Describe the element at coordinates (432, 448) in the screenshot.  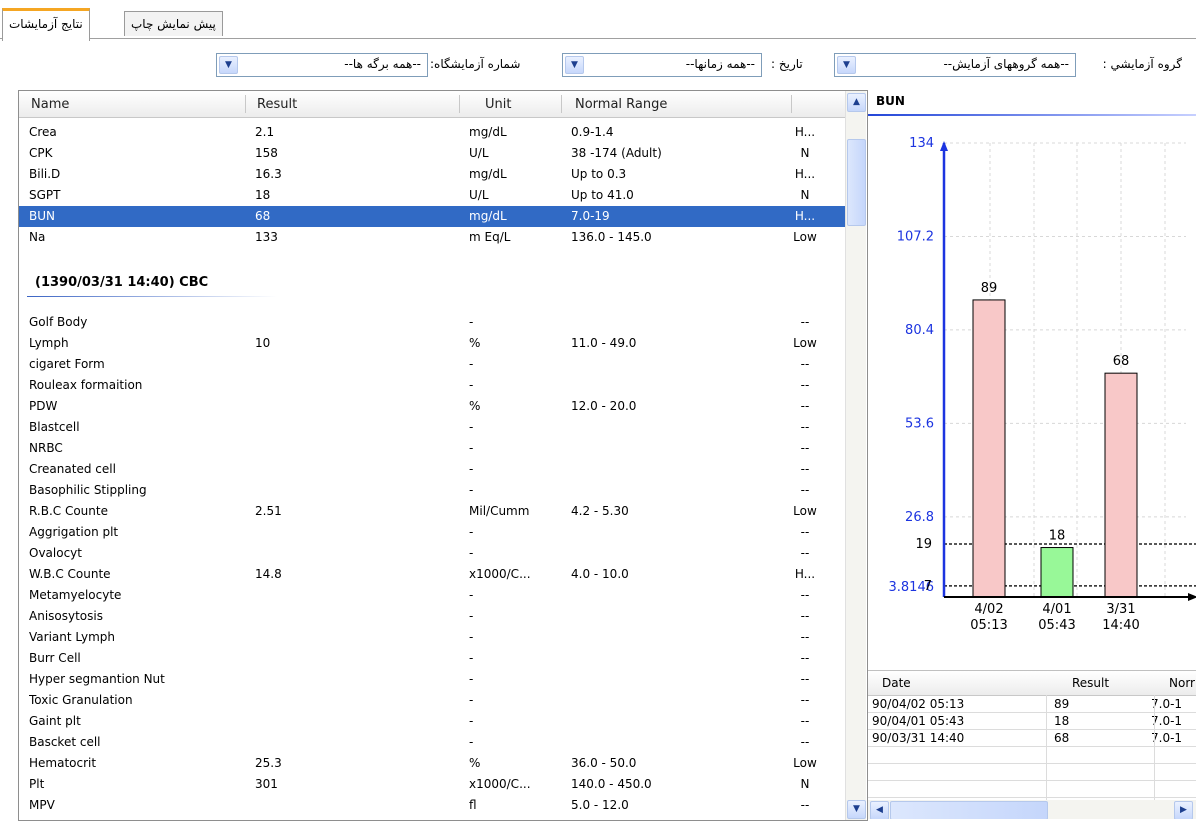
I see `table-row: NRBC - --` at that location.